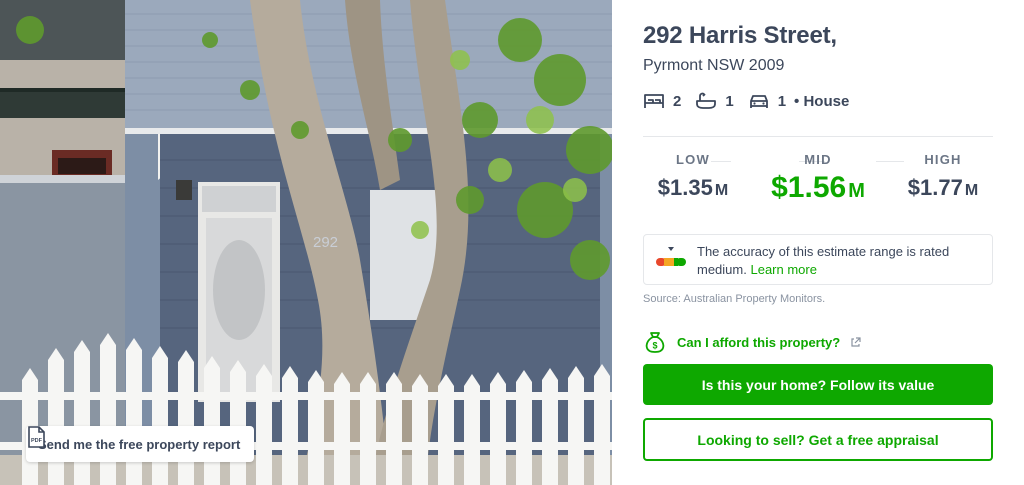 The width and height of the screenshot is (1024, 485). I want to click on high-value: $1.77, so click(935, 187).